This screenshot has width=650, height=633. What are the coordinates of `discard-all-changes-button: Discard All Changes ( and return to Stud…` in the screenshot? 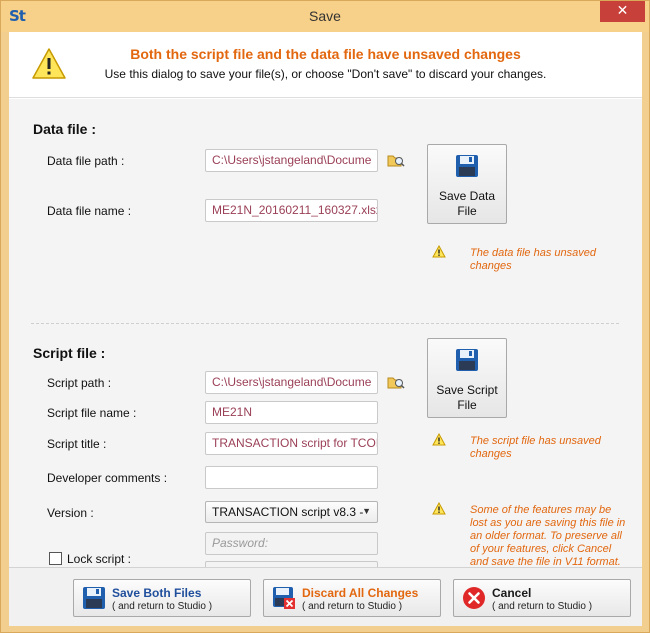 It's located at (352, 598).